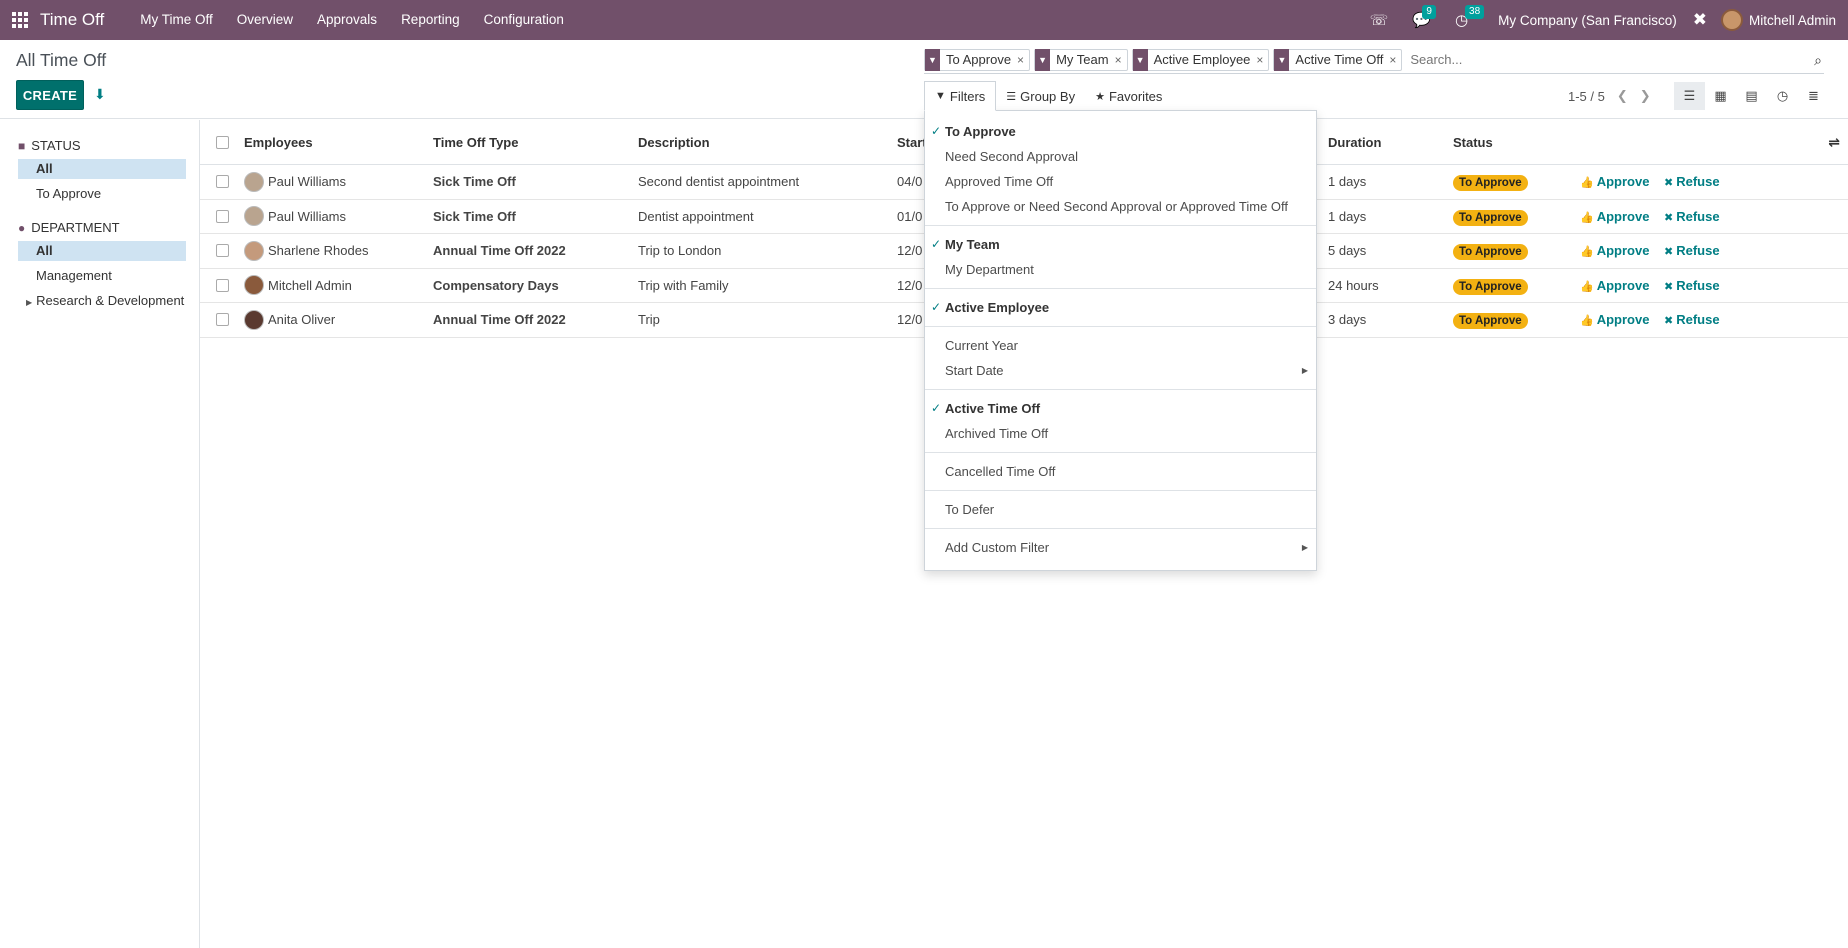  What do you see at coordinates (1120, 181) in the screenshot?
I see `filter-option-approved-time-off: Approved Time Off` at bounding box center [1120, 181].